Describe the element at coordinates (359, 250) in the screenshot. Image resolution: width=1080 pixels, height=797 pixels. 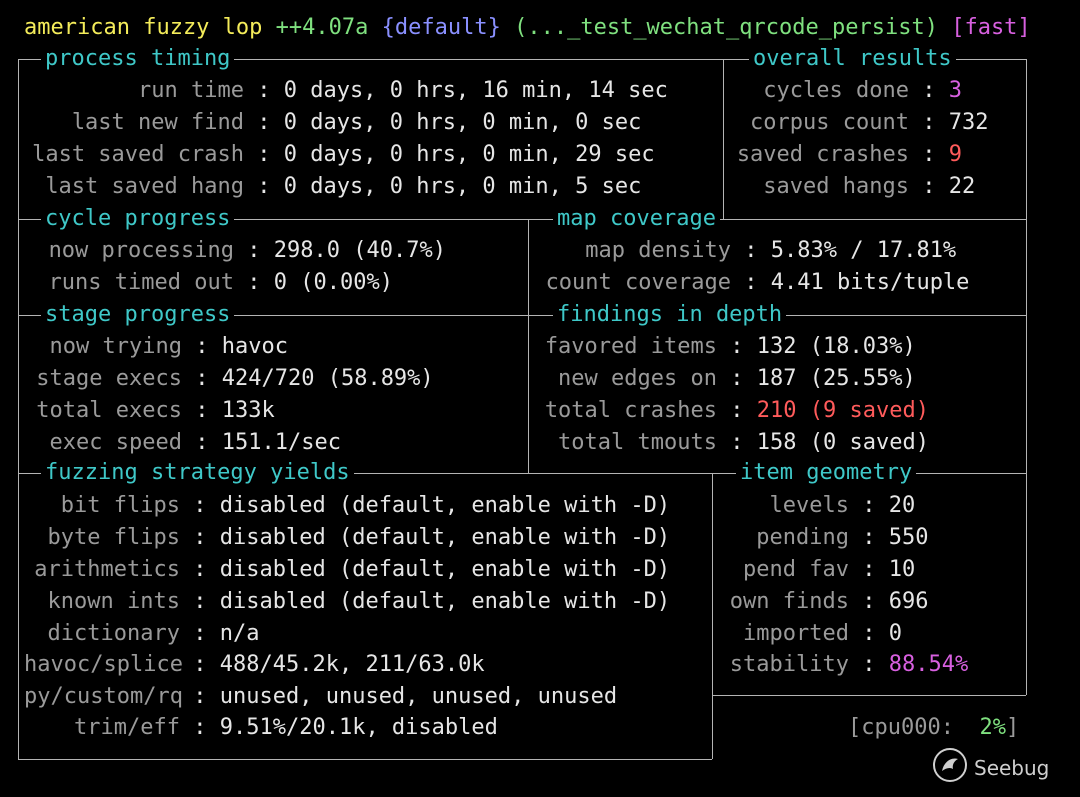
I see `now-processing-value: 298.0 (40.7%)` at that location.